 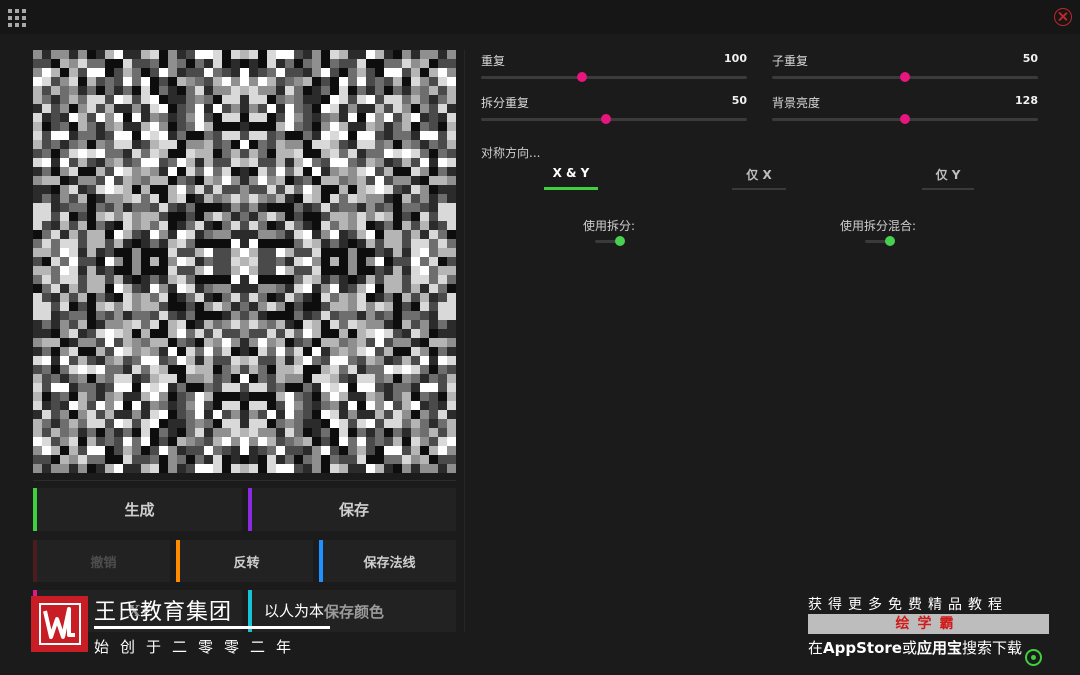 I want to click on split-repeat-slider: 拆分重复 50, so click(x=614, y=109).